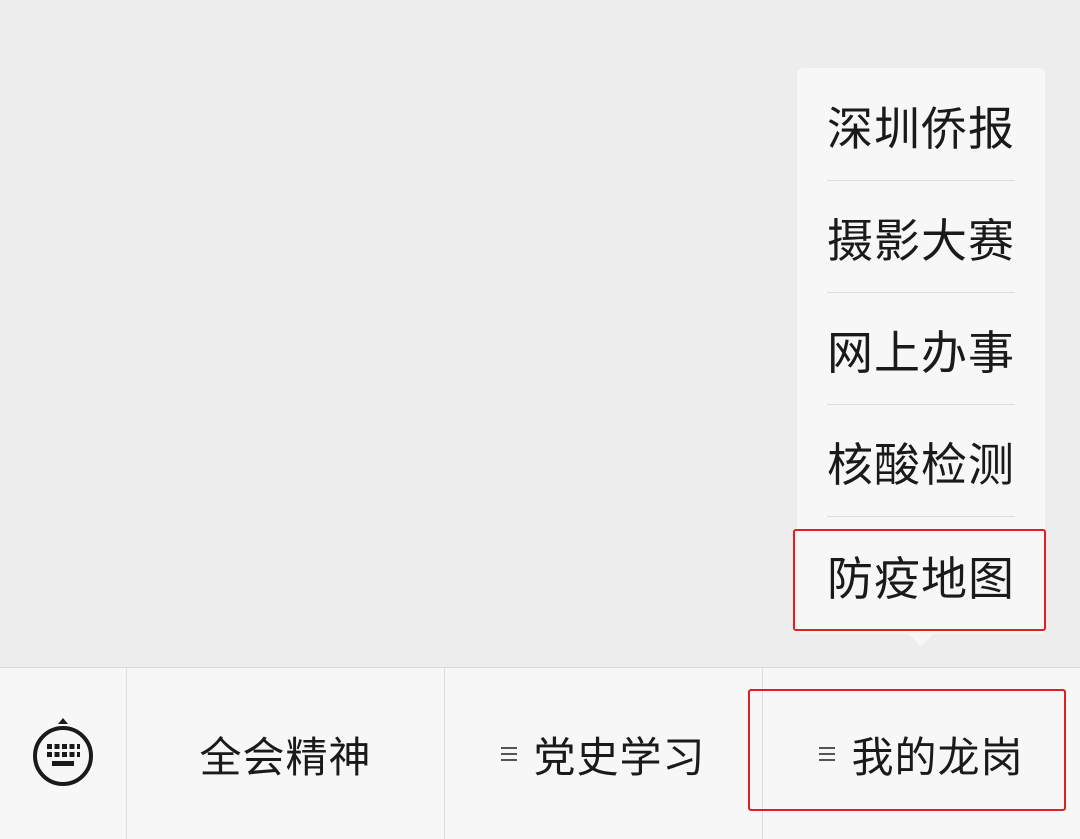  What do you see at coordinates (921, 465) in the screenshot?
I see `submenu-item-label: 核酸检测` at bounding box center [921, 465].